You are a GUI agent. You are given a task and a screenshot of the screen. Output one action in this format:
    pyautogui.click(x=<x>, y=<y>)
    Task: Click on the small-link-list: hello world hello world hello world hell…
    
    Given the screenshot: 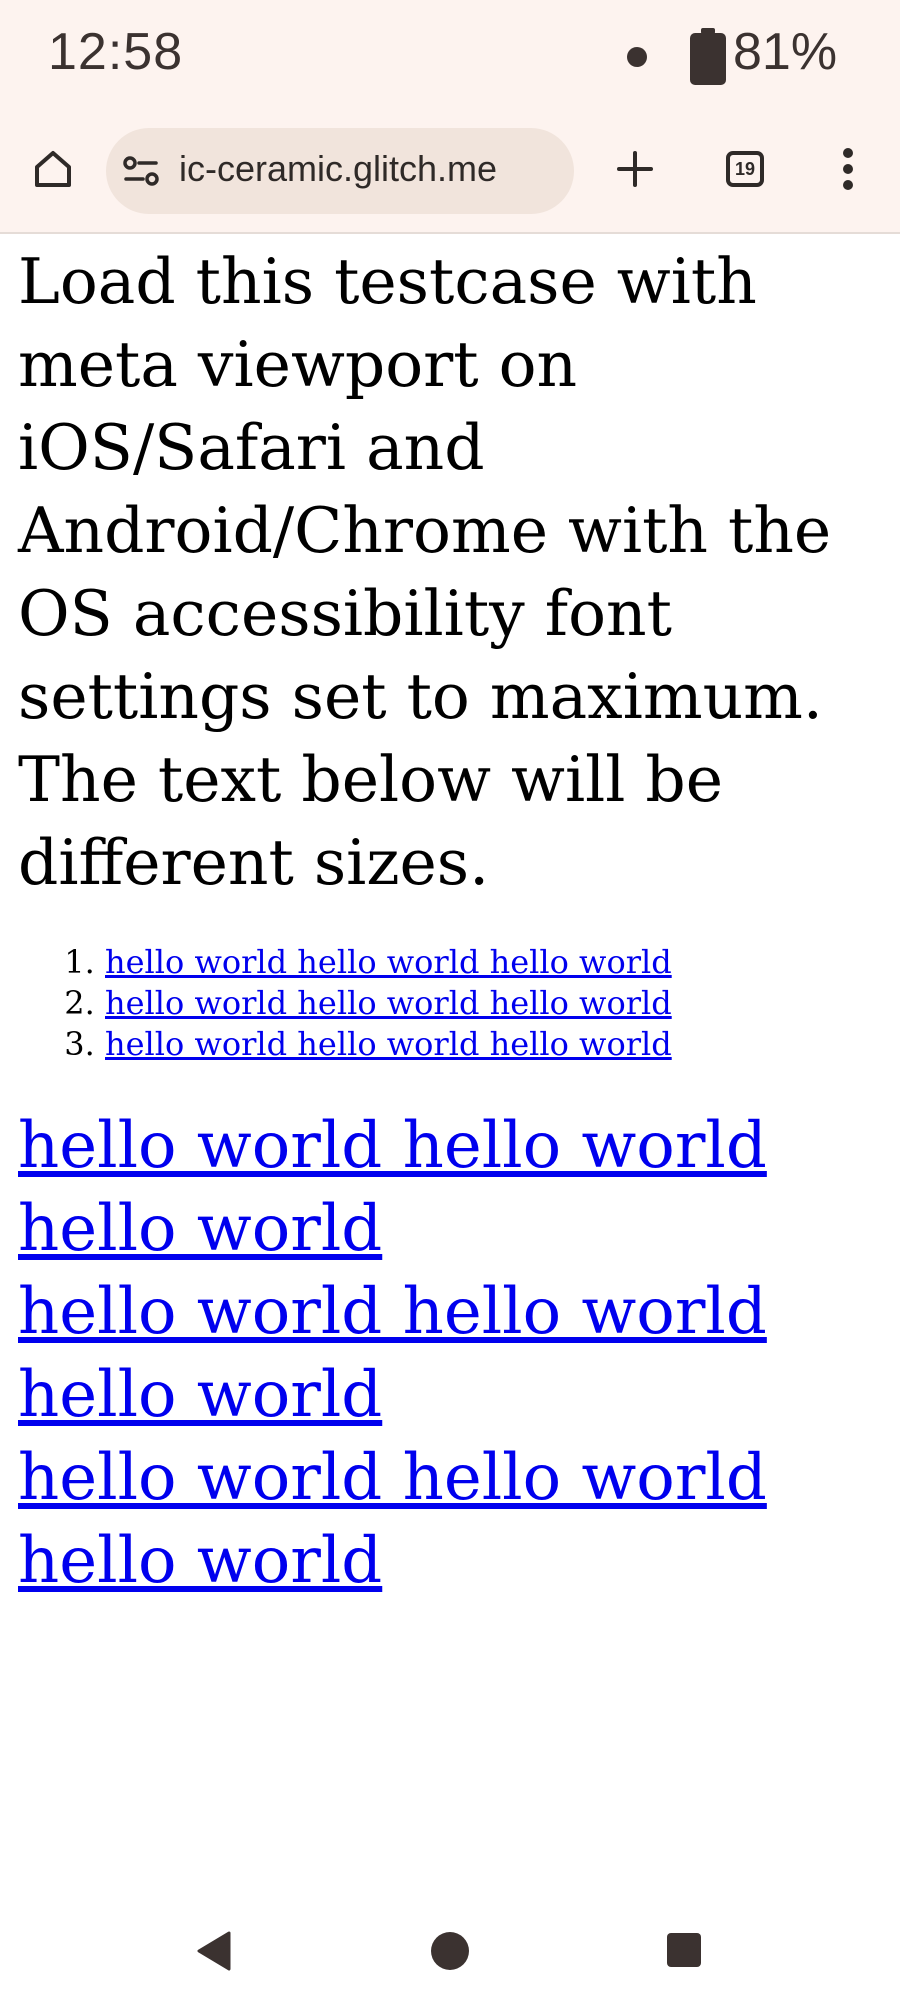 What is the action you would take?
    pyautogui.click(x=453, y=1003)
    